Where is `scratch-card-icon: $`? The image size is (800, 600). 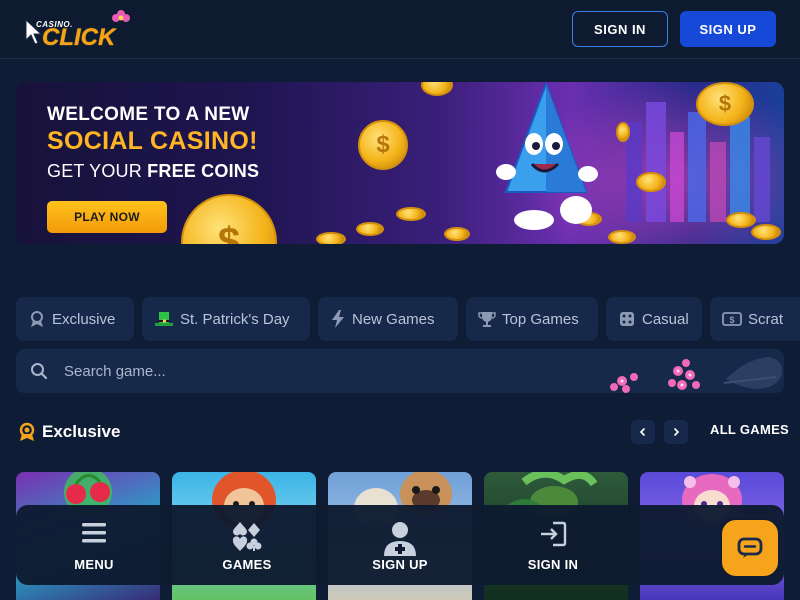 scratch-card-icon: $ is located at coordinates (732, 319).